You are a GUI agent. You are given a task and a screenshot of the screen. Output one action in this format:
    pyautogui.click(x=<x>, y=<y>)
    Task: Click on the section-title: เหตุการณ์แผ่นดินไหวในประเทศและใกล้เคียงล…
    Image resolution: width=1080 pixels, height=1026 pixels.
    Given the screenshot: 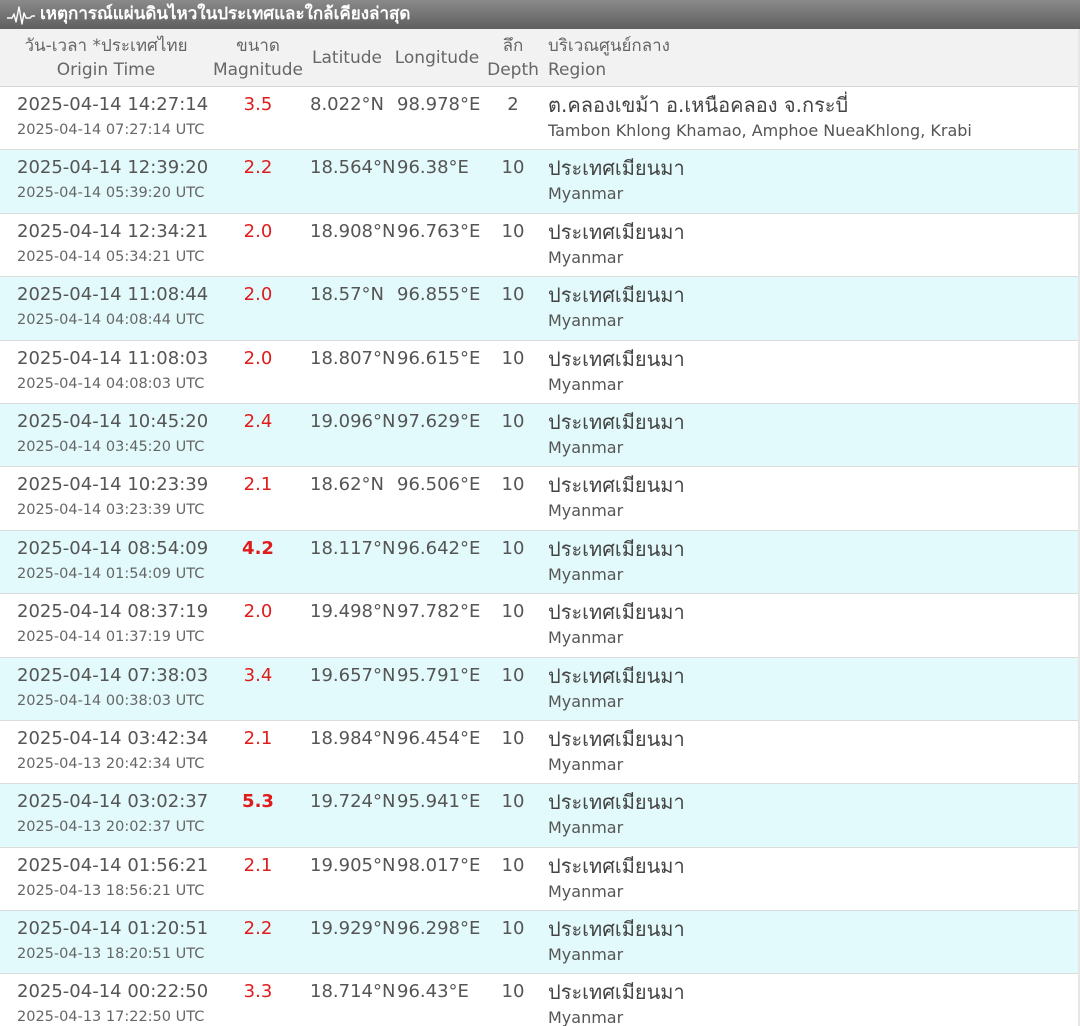 What is the action you would take?
    pyautogui.click(x=225, y=14)
    